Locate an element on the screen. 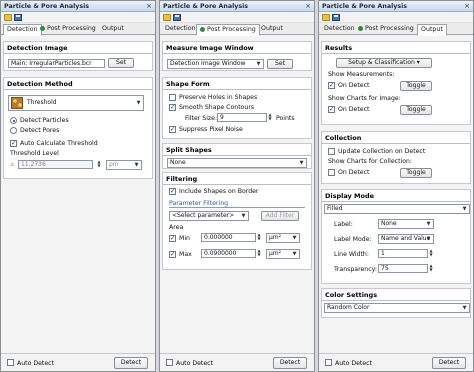 This screenshot has height=372, width=474. section-title: Collection is located at coordinates (343, 138).